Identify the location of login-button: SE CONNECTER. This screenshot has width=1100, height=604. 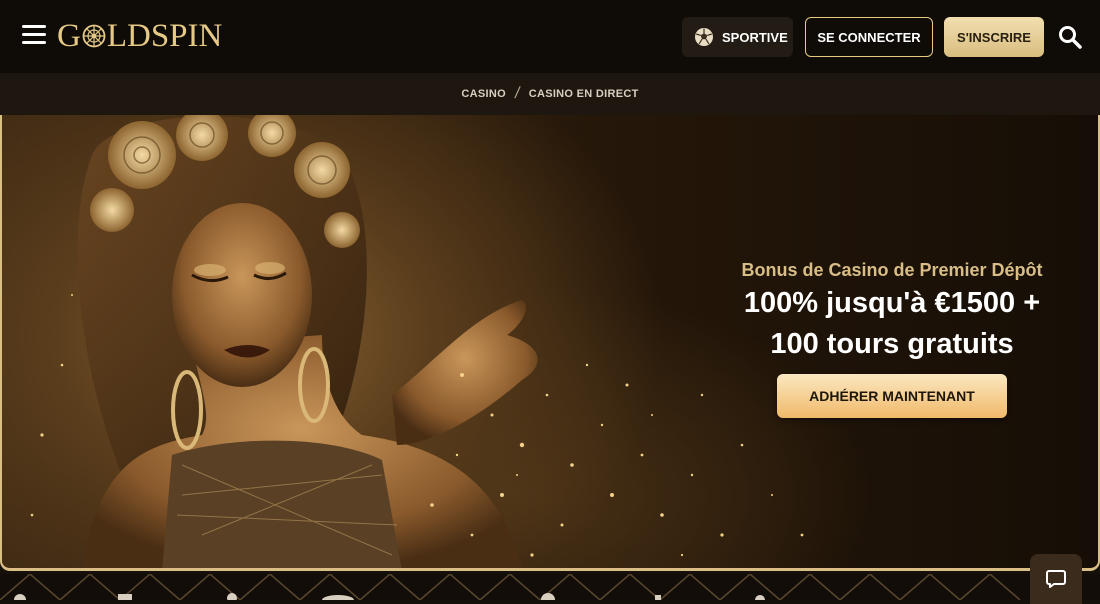
(869, 37).